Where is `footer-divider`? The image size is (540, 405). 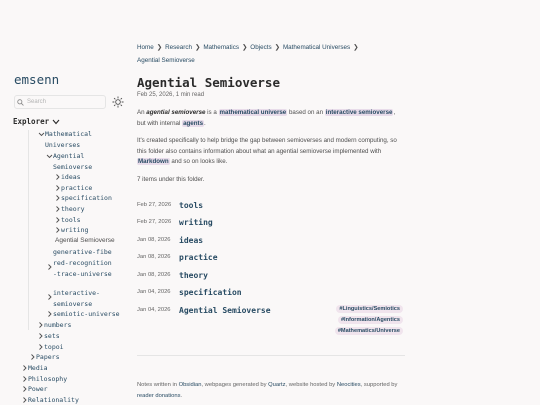 footer-divider is located at coordinates (271, 355).